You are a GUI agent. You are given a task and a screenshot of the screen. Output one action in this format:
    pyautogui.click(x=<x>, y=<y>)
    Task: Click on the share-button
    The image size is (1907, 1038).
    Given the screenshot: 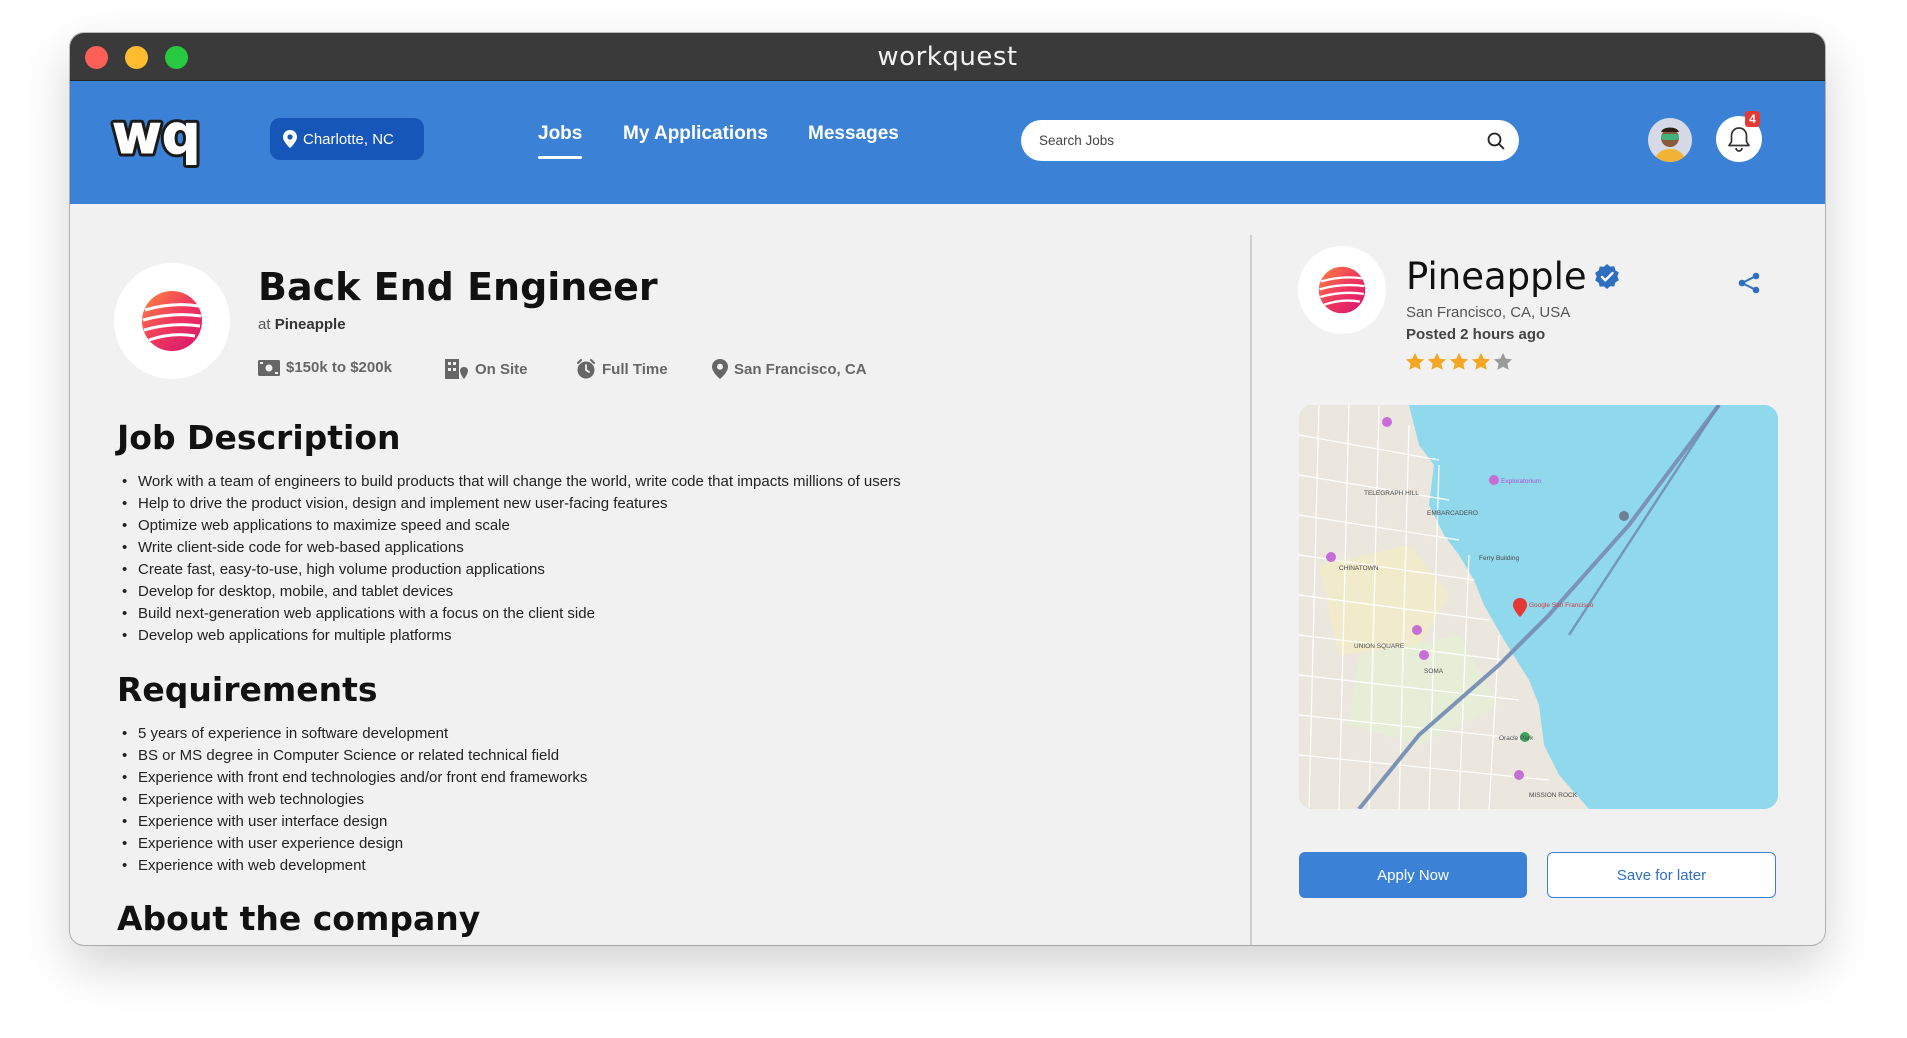 What is the action you would take?
    pyautogui.click(x=1749, y=285)
    